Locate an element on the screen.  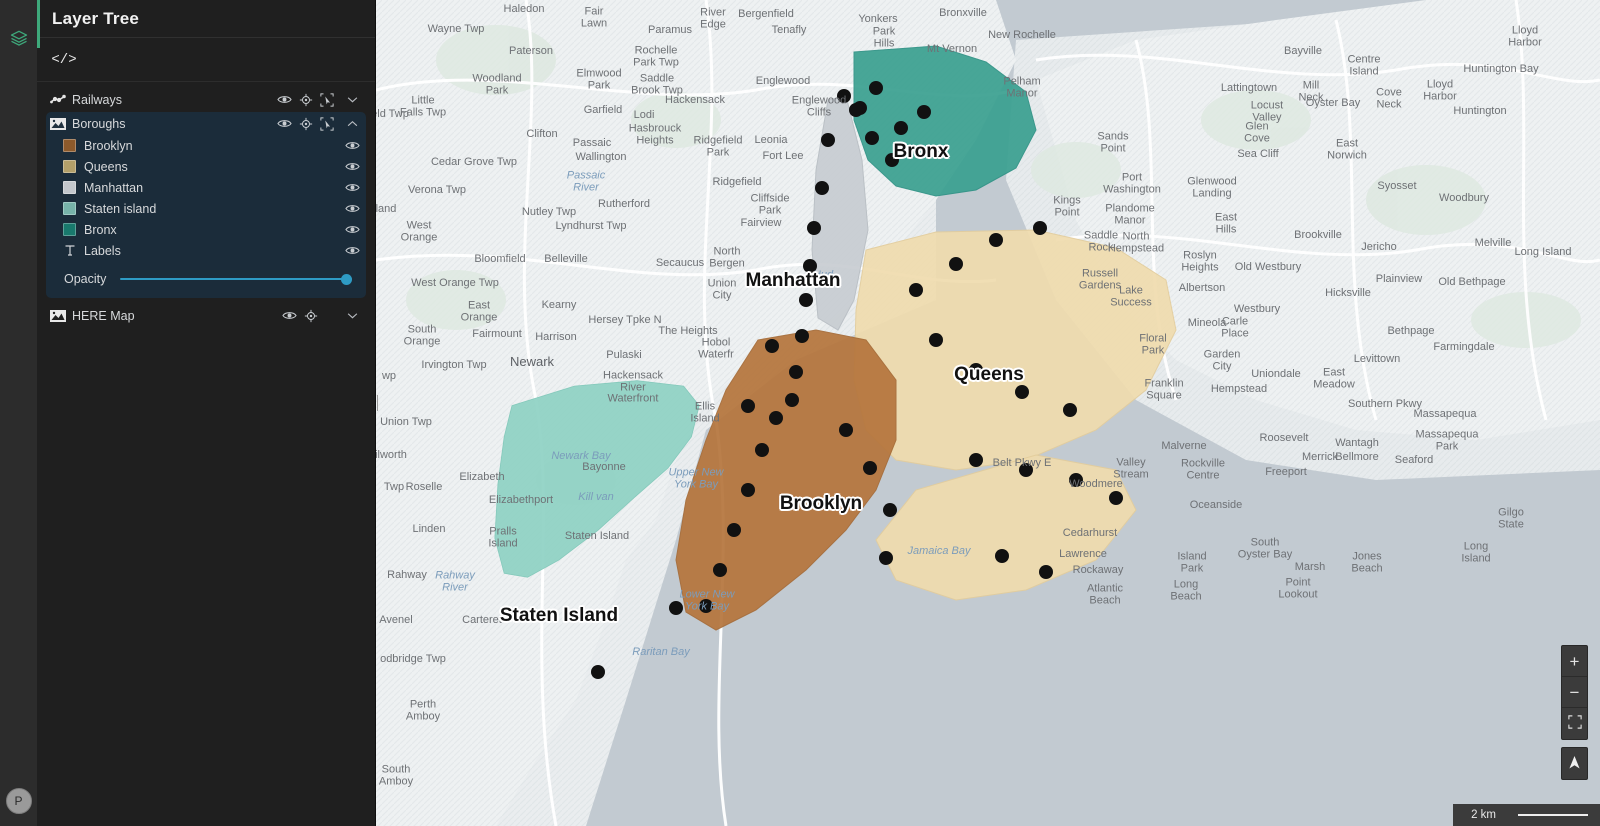
layer-name-railways: Railways is located at coordinates (97, 99).